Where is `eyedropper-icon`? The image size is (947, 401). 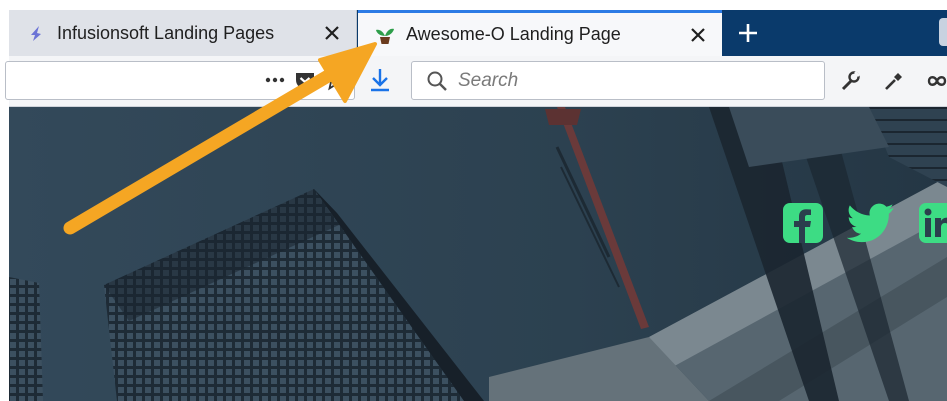 eyedropper-icon is located at coordinates (893, 81).